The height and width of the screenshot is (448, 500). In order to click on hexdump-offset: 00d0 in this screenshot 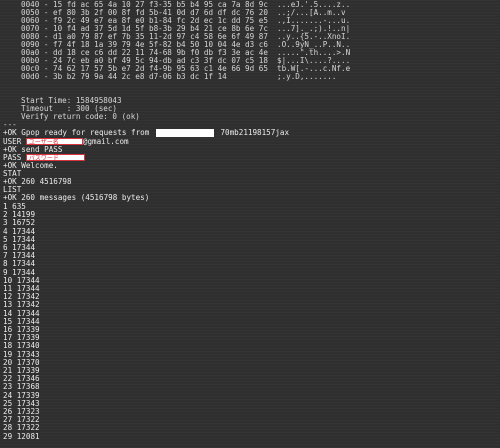, I will do `click(30, 76)`.